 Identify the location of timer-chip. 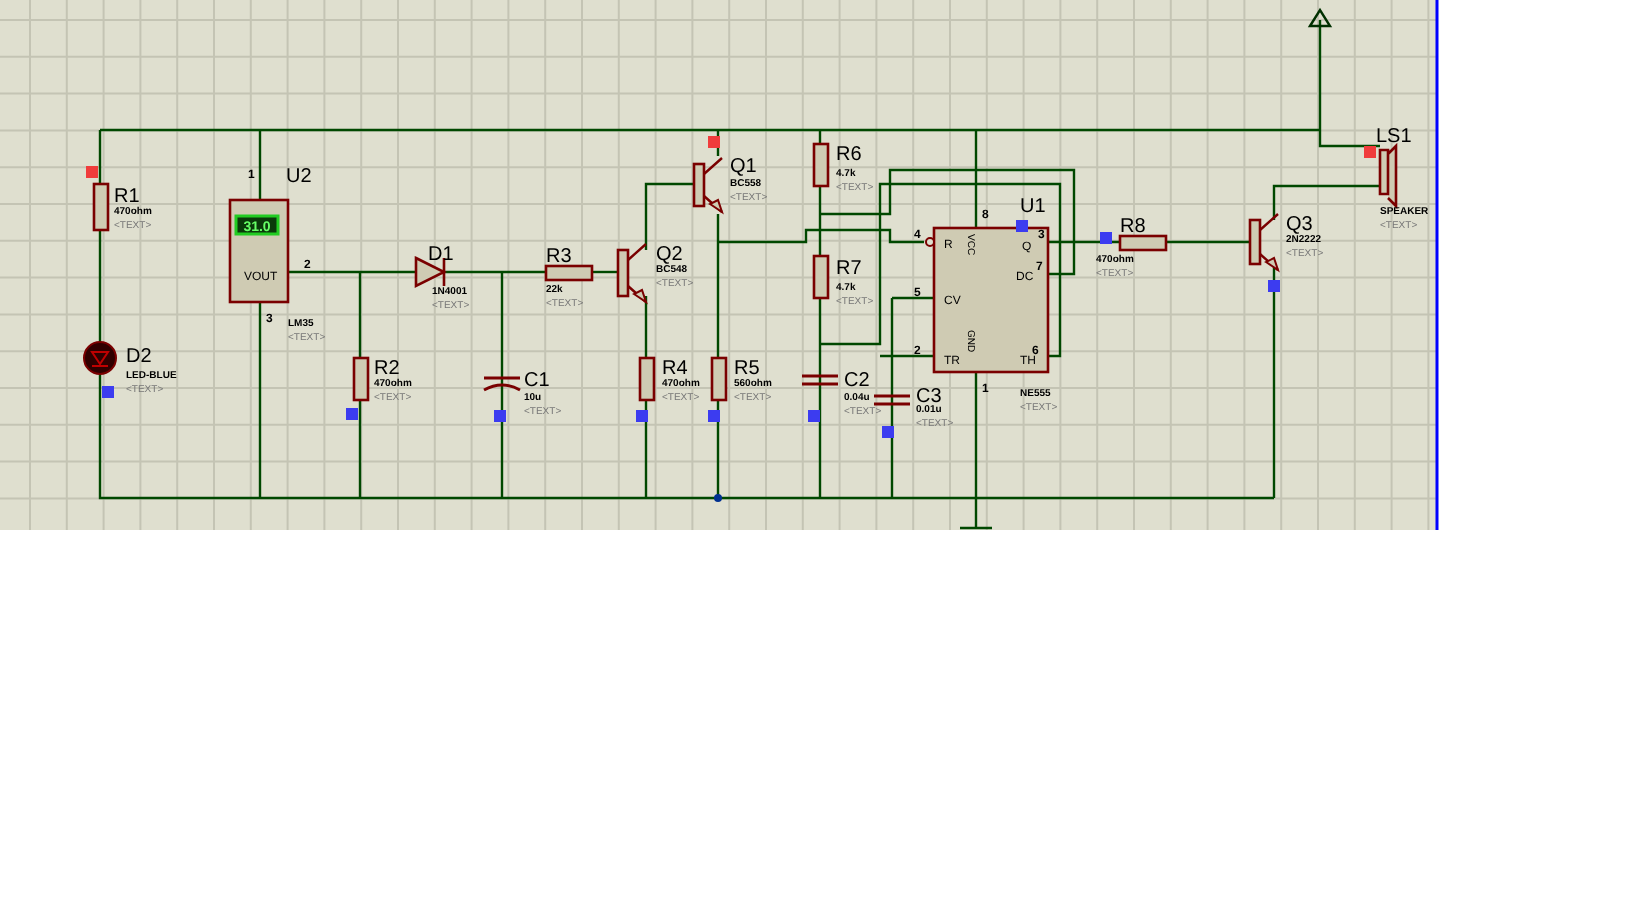
(991, 300).